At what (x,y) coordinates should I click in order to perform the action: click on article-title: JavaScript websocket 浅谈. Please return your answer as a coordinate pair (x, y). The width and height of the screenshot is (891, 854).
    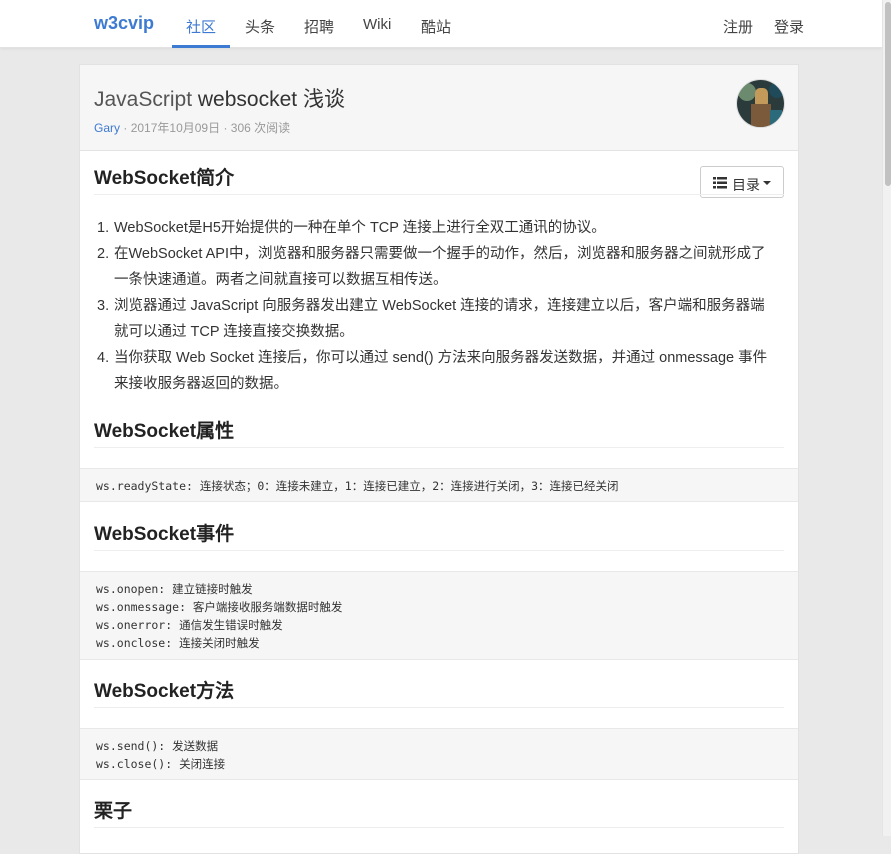
    Looking at the image, I should click on (219, 98).